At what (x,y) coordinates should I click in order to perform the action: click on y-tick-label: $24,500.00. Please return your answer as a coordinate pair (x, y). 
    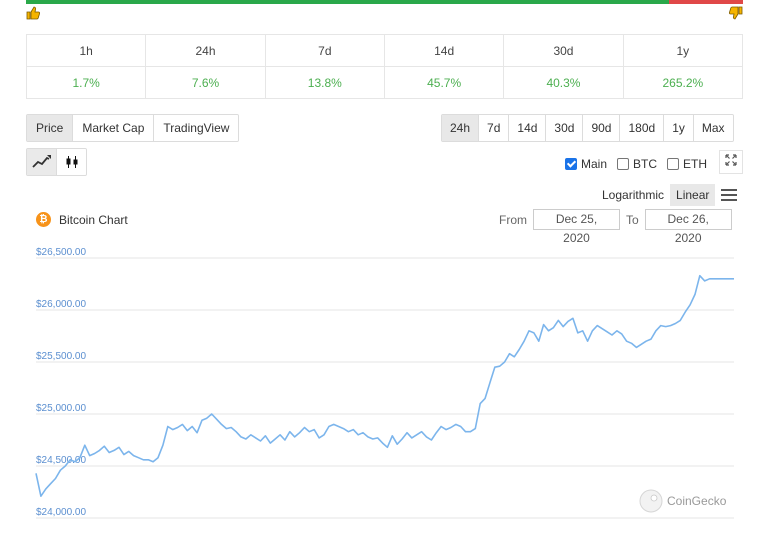
    Looking at the image, I should click on (61, 460).